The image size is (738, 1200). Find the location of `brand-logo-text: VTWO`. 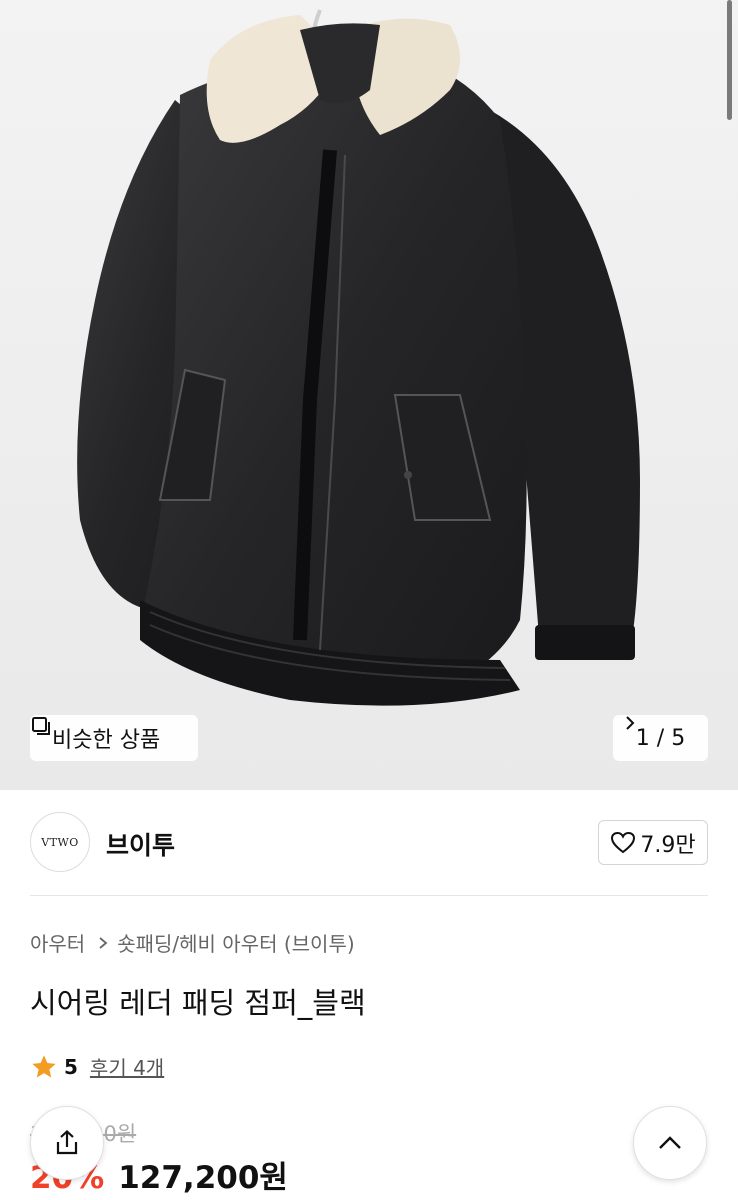

brand-logo-text: VTWO is located at coordinates (60, 842).